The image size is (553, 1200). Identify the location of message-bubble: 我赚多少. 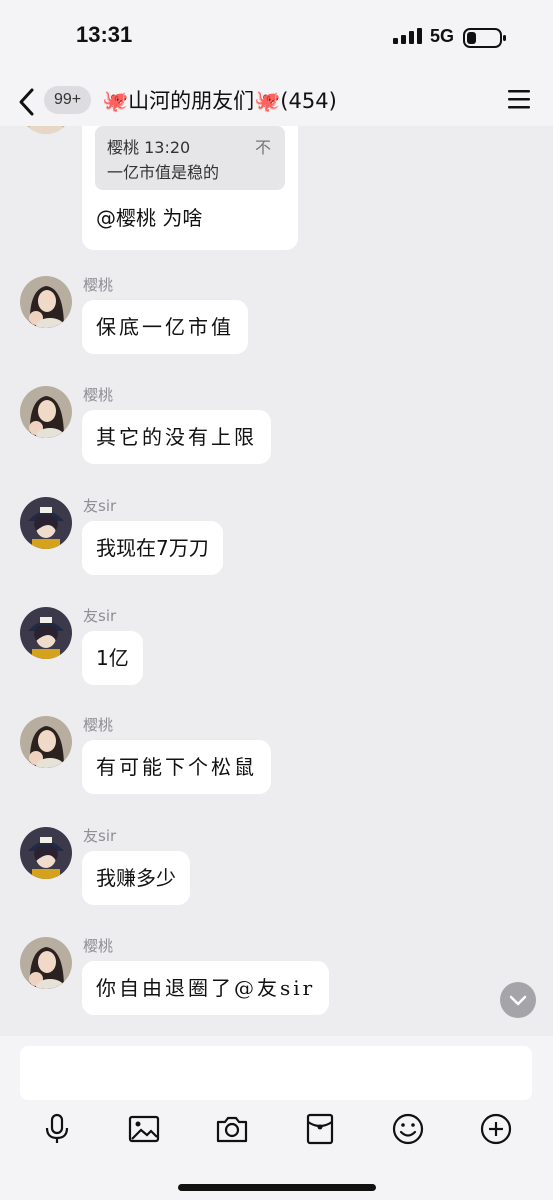
(136, 878).